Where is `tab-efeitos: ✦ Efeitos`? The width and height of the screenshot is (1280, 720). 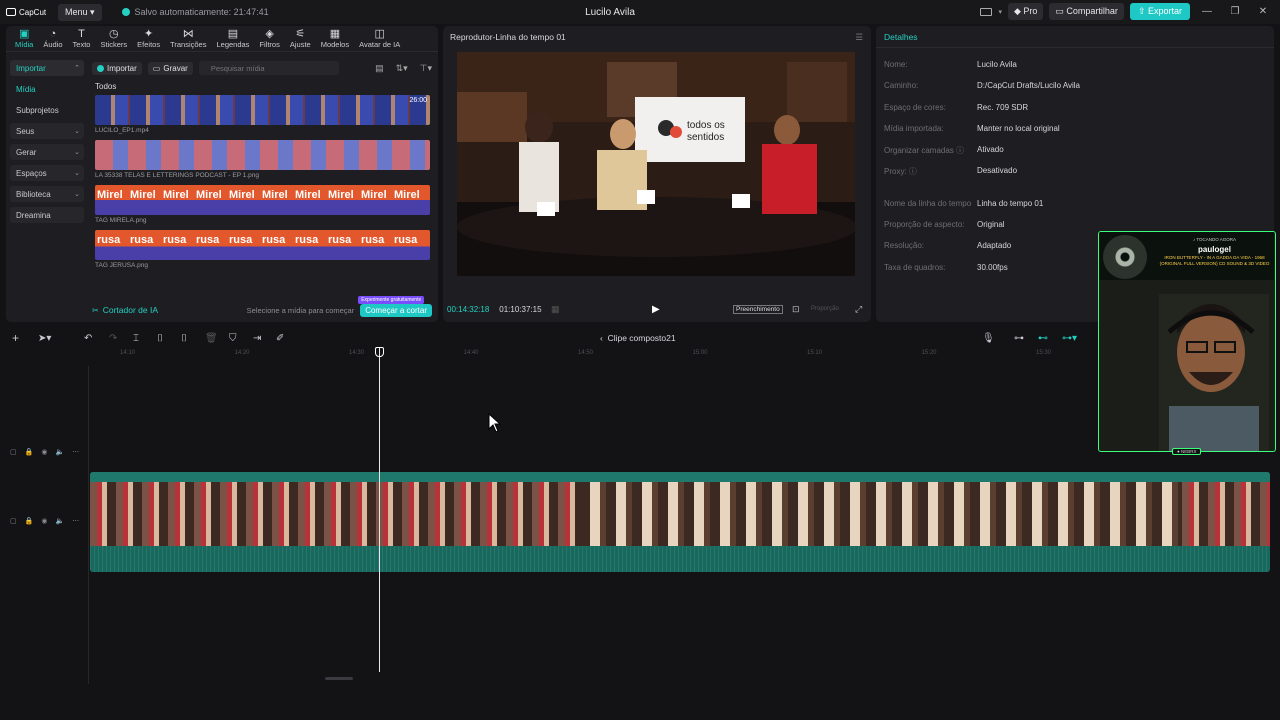
tab-efeitos: ✦ Efeitos is located at coordinates (148, 38).